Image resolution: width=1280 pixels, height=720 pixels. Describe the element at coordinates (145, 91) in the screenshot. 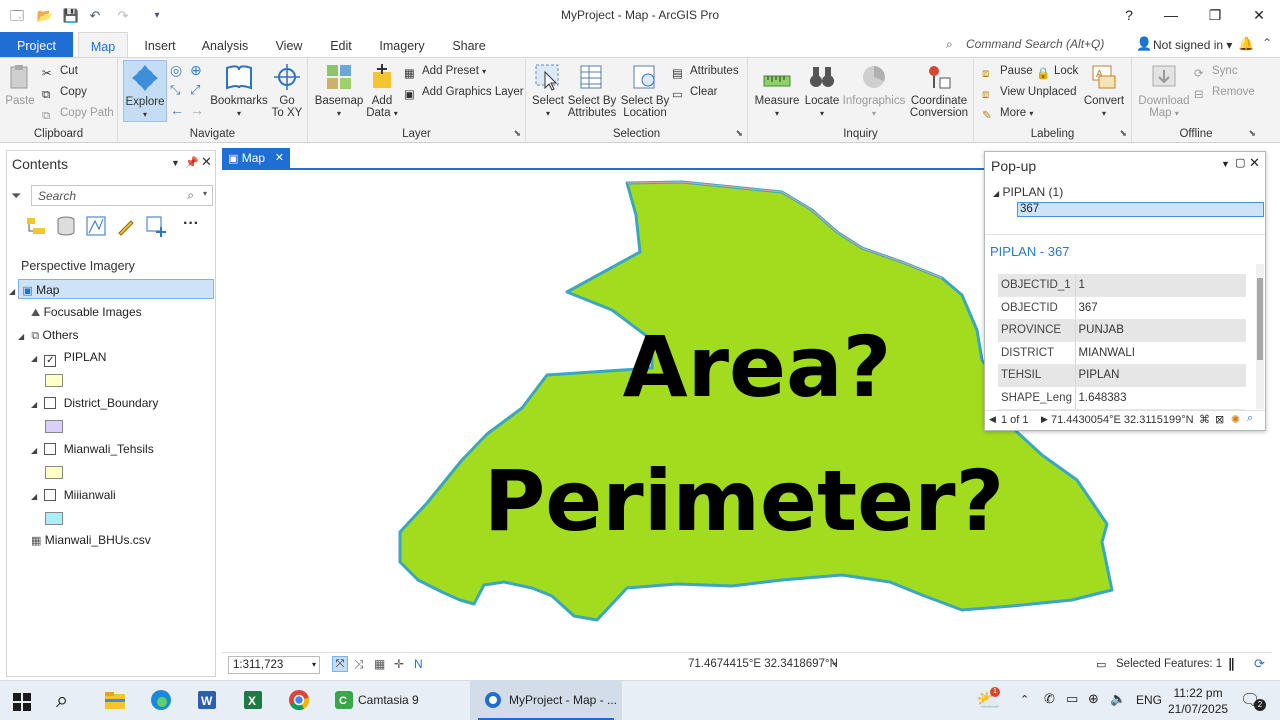

I see `explore-button: Explore ▾` at that location.